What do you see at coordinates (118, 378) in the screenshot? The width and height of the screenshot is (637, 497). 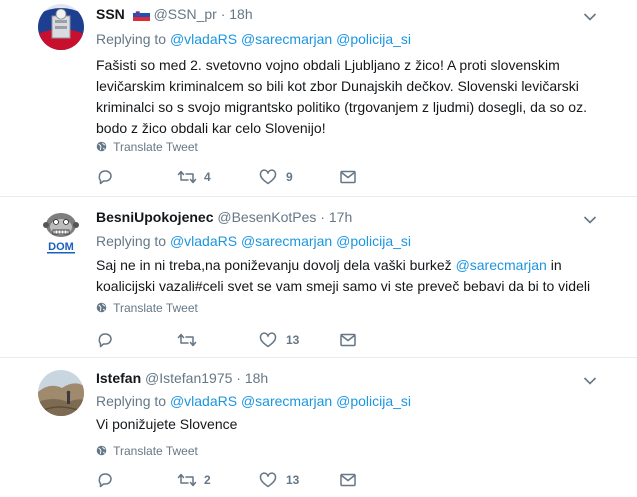 I see `display-name: Istefan` at bounding box center [118, 378].